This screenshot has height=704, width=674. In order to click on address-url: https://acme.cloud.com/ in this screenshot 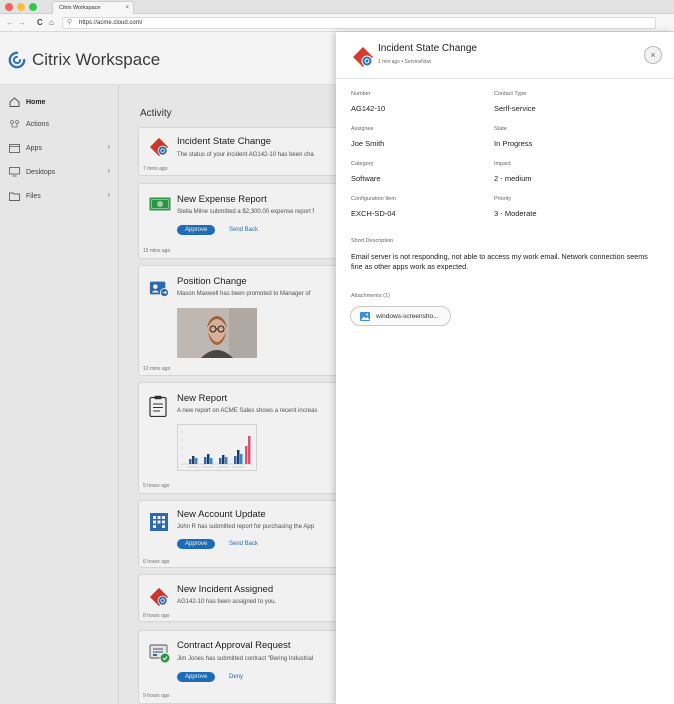, I will do `click(111, 23)`.